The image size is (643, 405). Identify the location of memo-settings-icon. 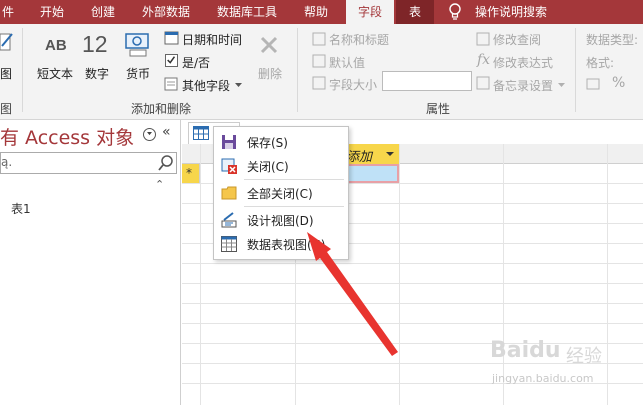
(483, 83).